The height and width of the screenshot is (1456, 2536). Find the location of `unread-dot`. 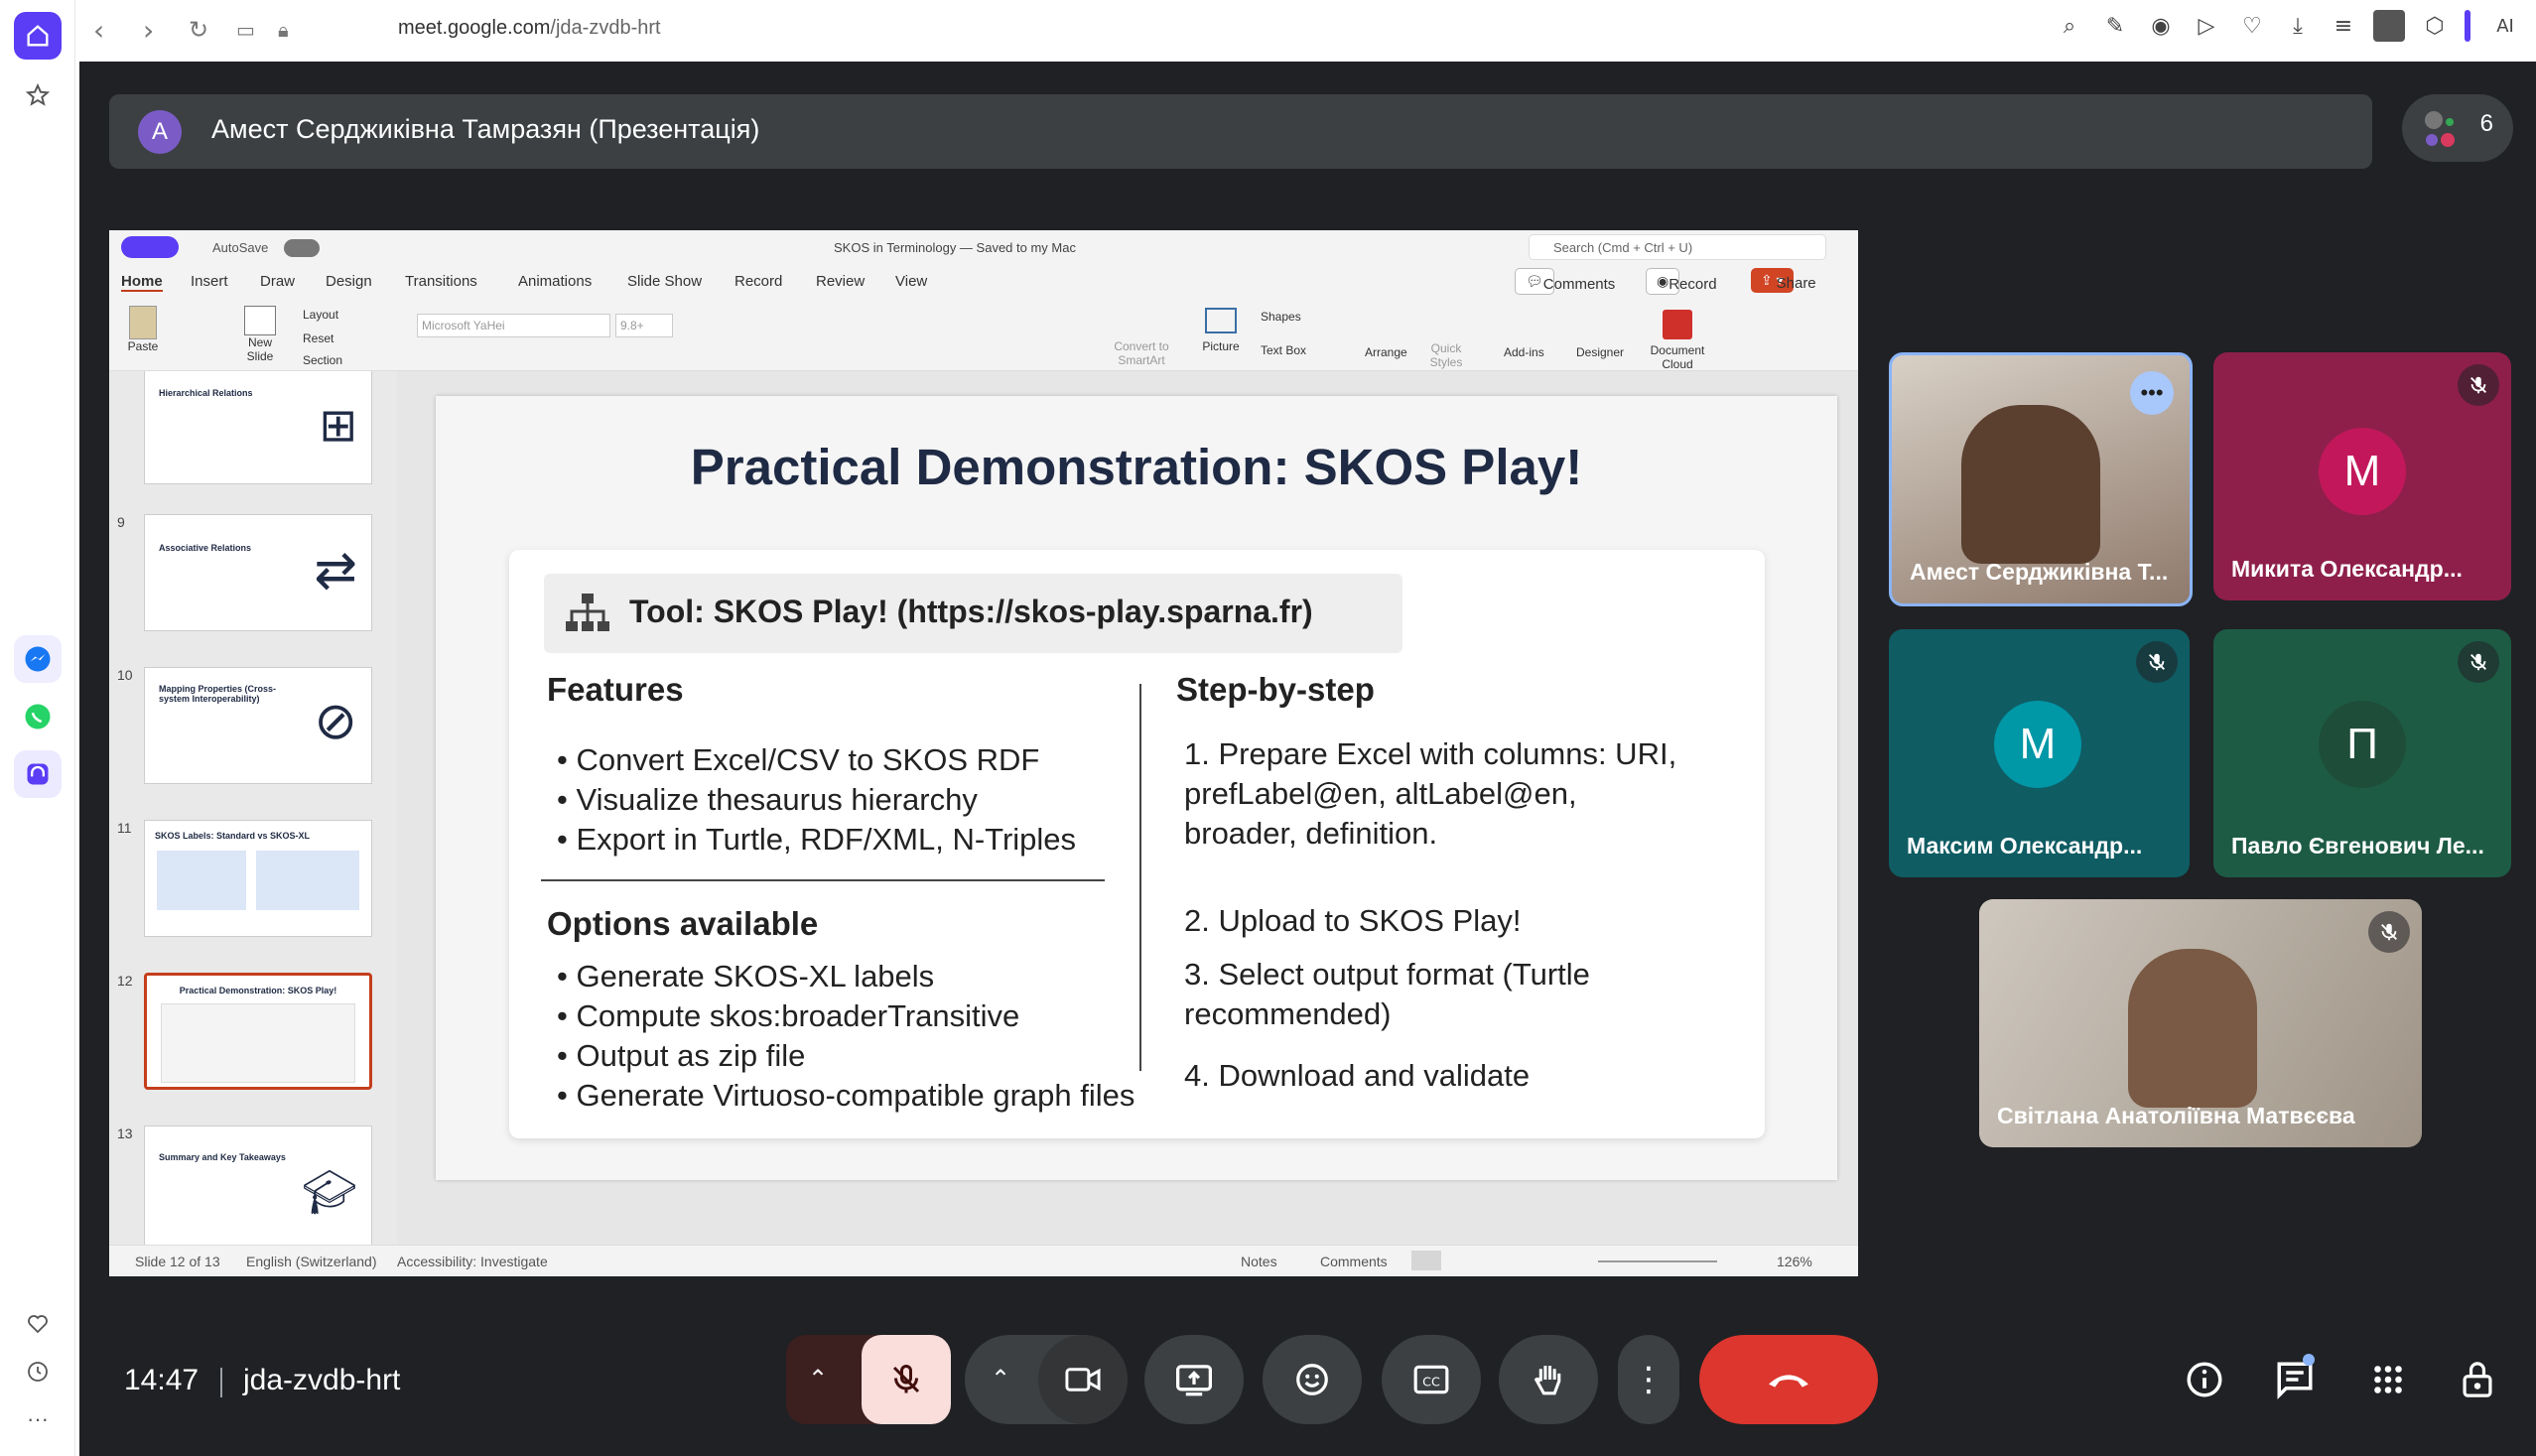

unread-dot is located at coordinates (2309, 1360).